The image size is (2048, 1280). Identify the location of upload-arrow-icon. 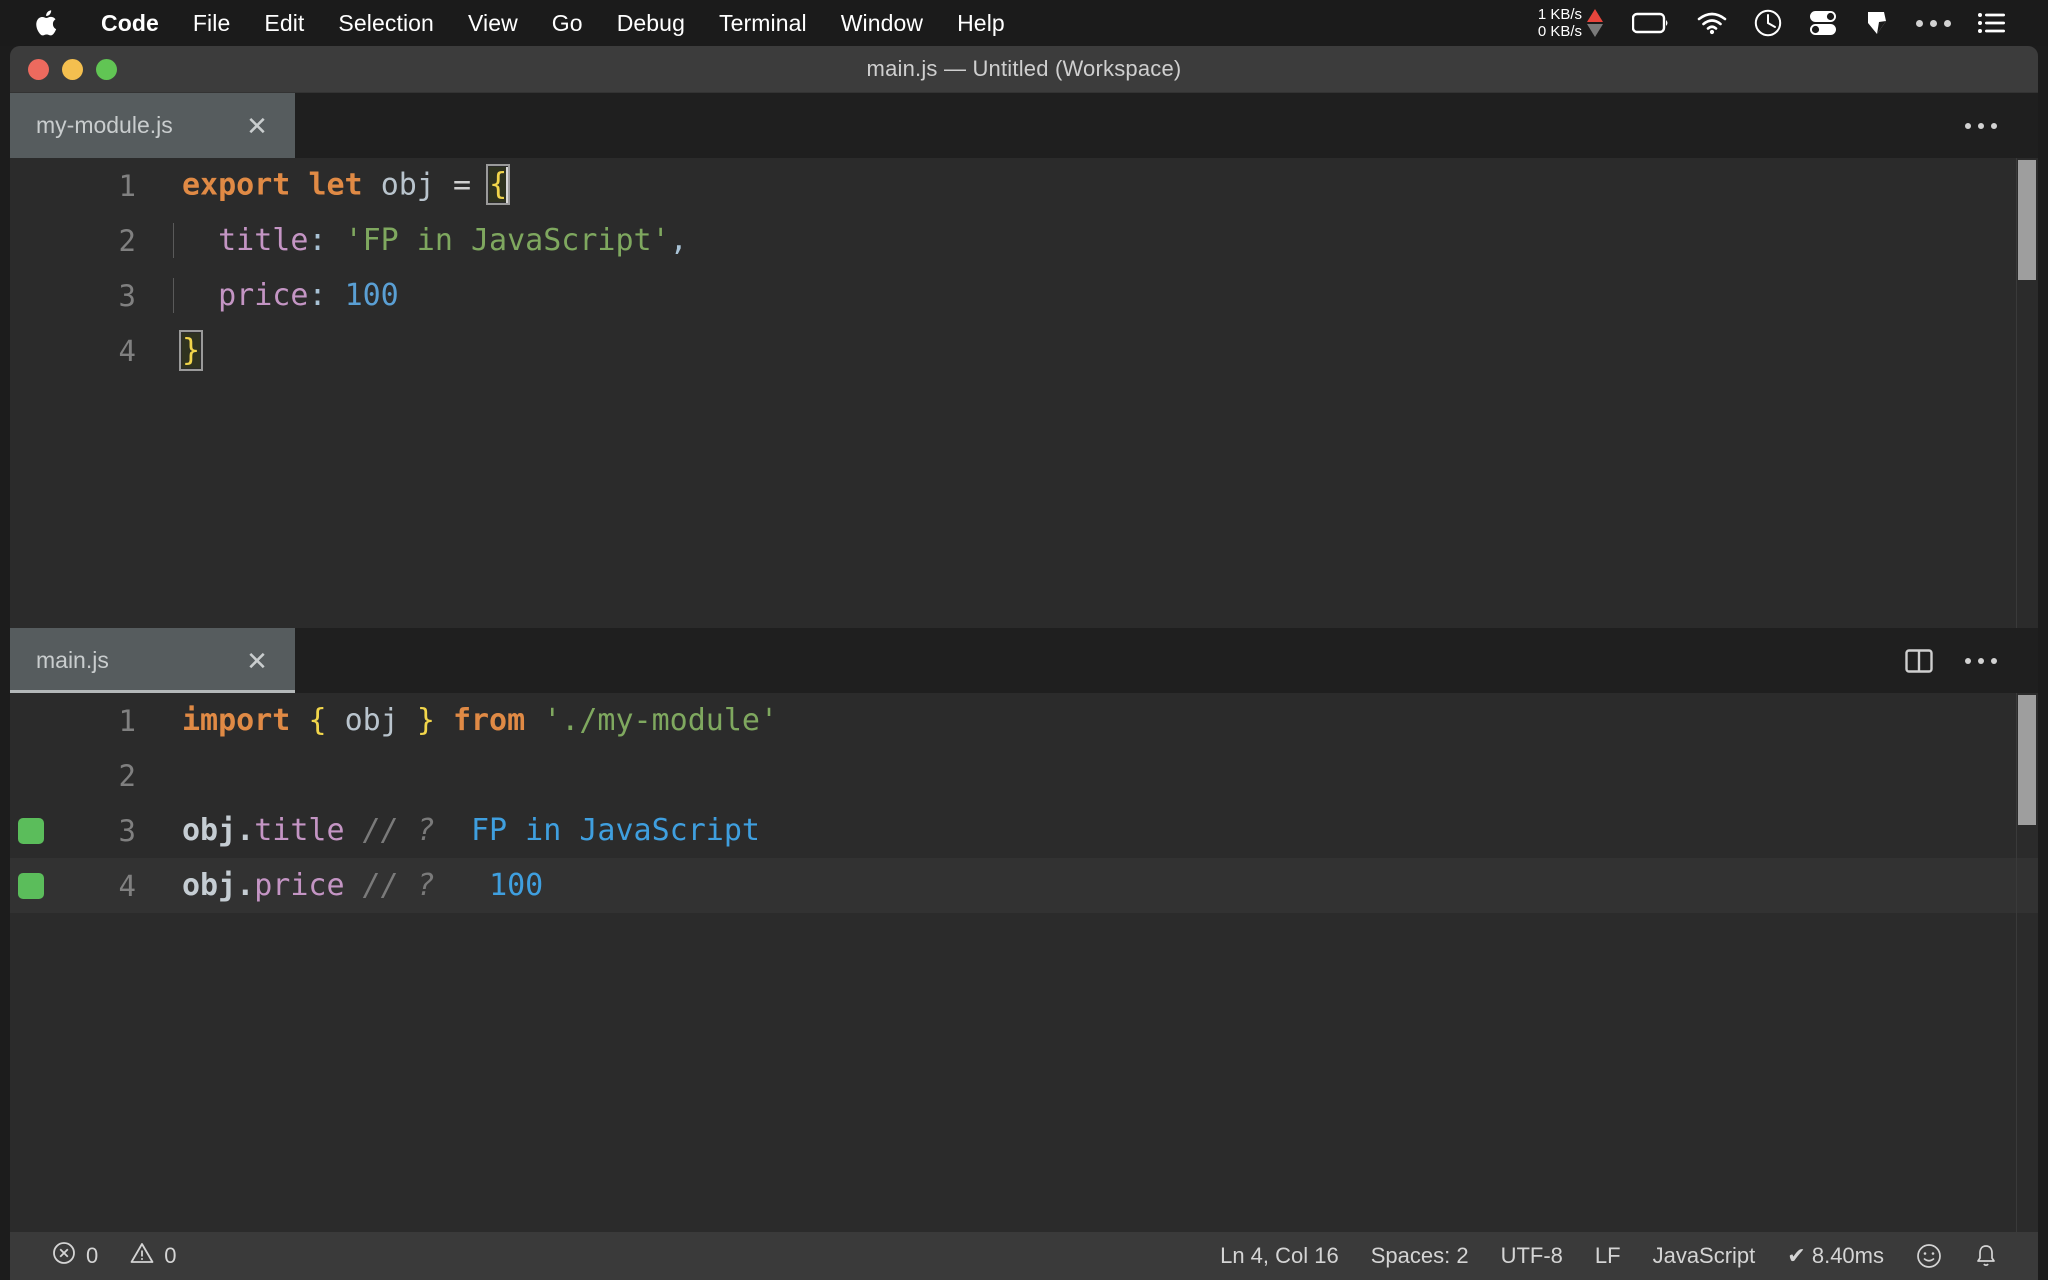
(1595, 15).